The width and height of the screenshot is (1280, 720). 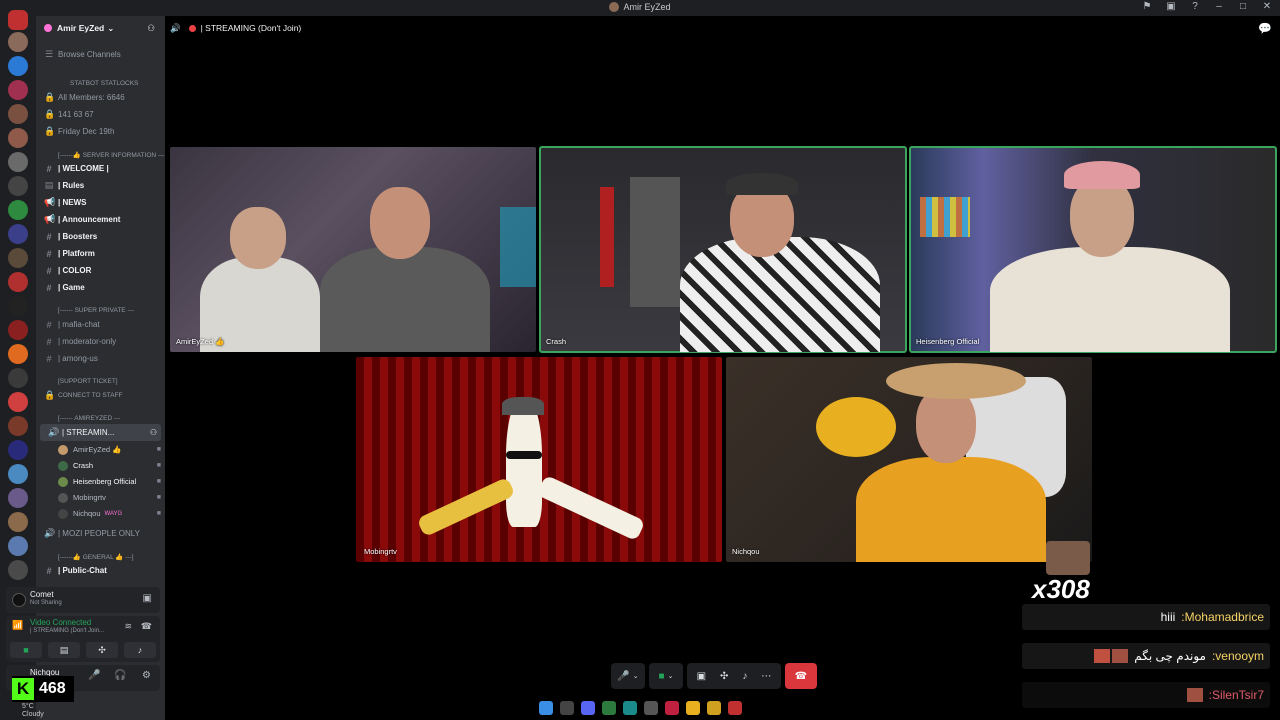 What do you see at coordinates (100, 236) in the screenshot?
I see `channel-item: # | Boosters` at bounding box center [100, 236].